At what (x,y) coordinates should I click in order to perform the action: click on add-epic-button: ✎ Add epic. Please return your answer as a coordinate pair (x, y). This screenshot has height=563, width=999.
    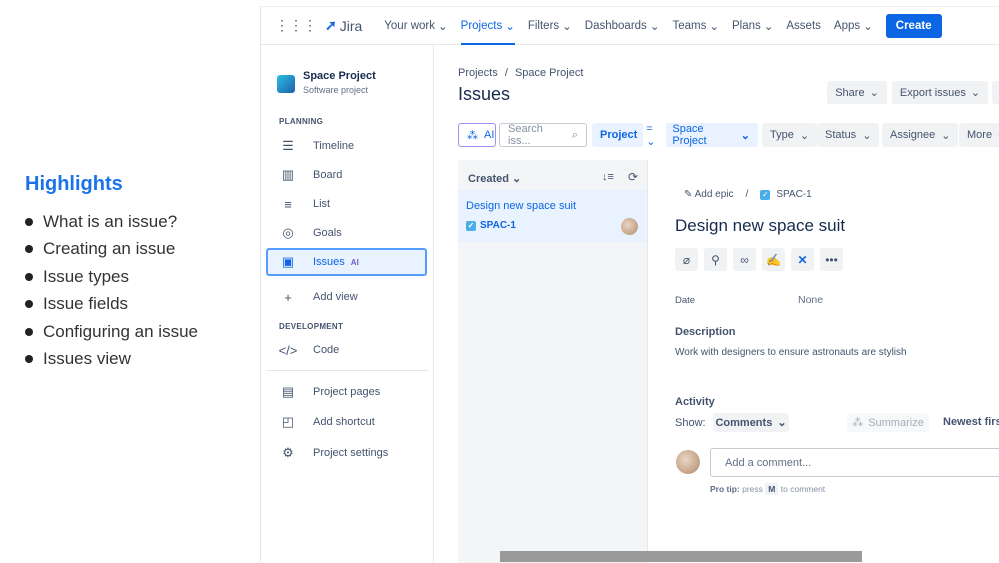
    Looking at the image, I should click on (709, 194).